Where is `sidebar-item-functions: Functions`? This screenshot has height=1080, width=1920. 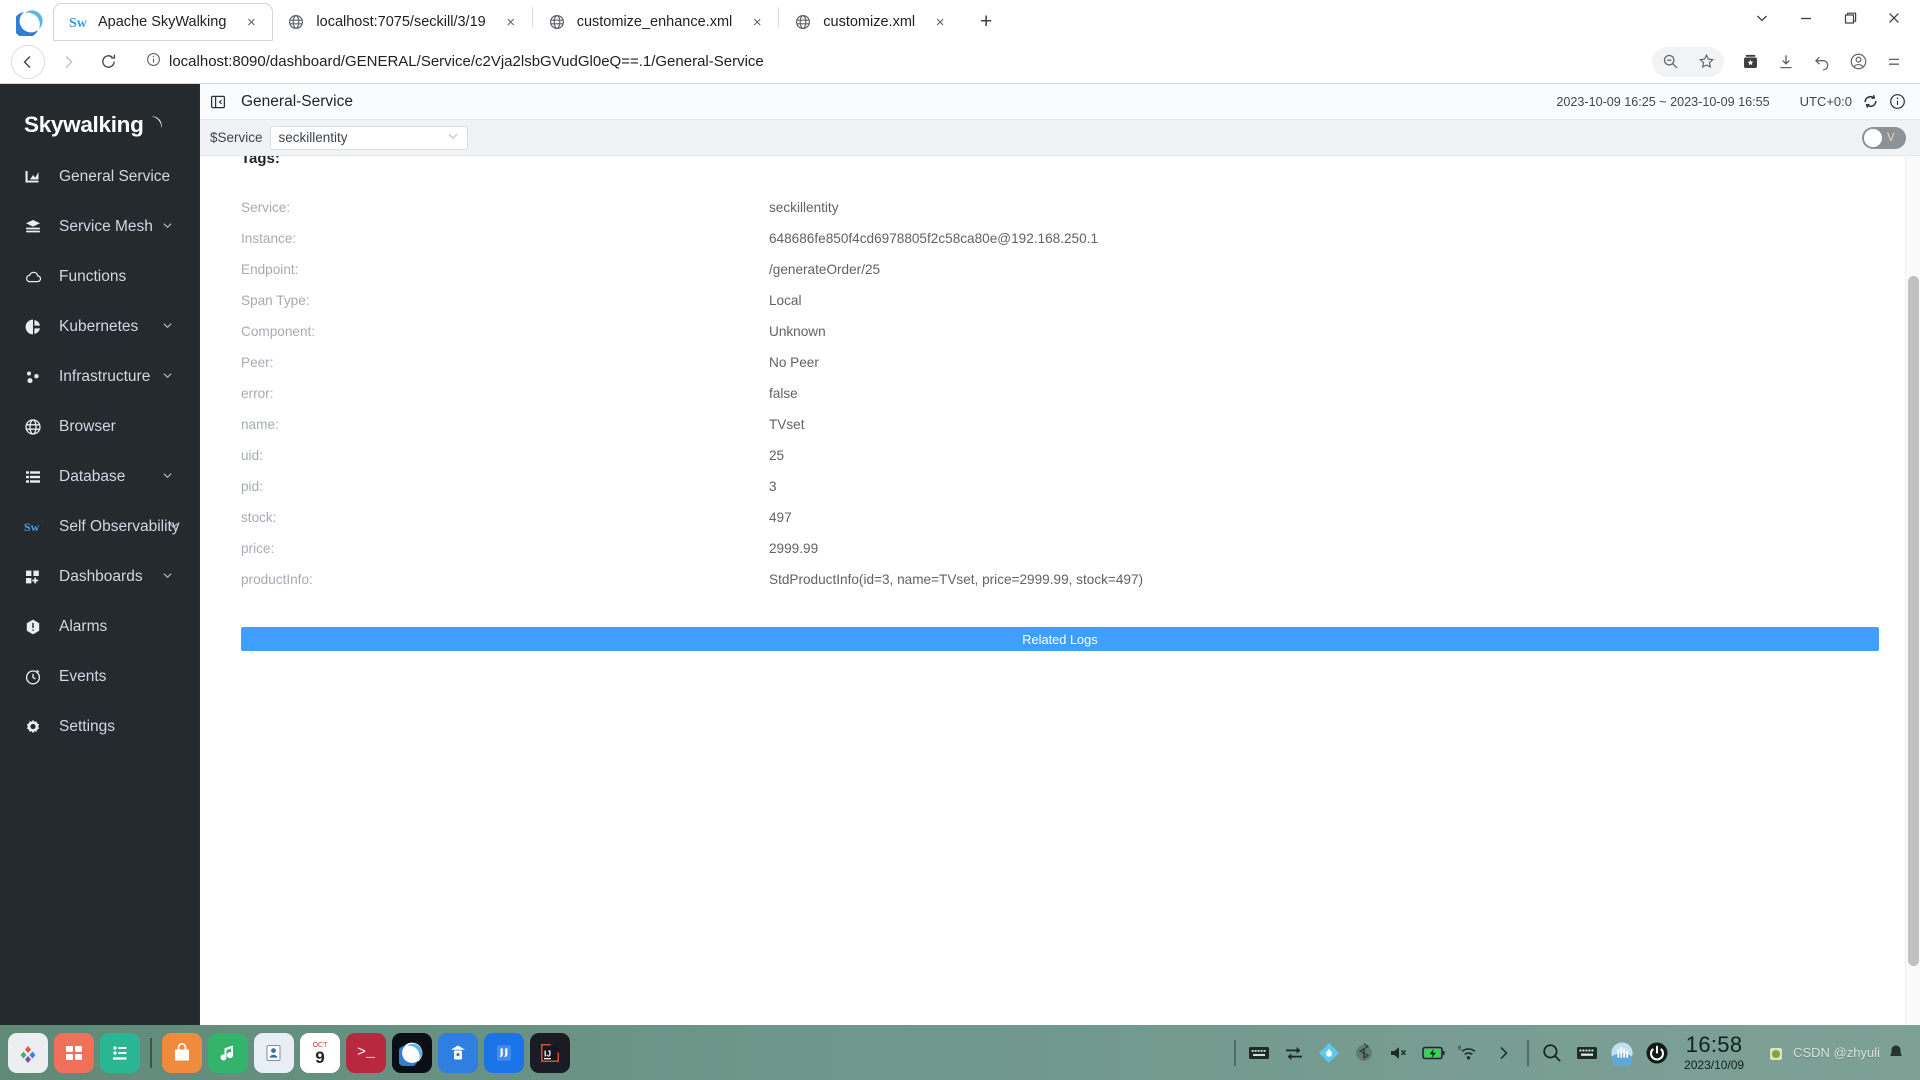
sidebar-item-functions: Functions is located at coordinates (99, 277).